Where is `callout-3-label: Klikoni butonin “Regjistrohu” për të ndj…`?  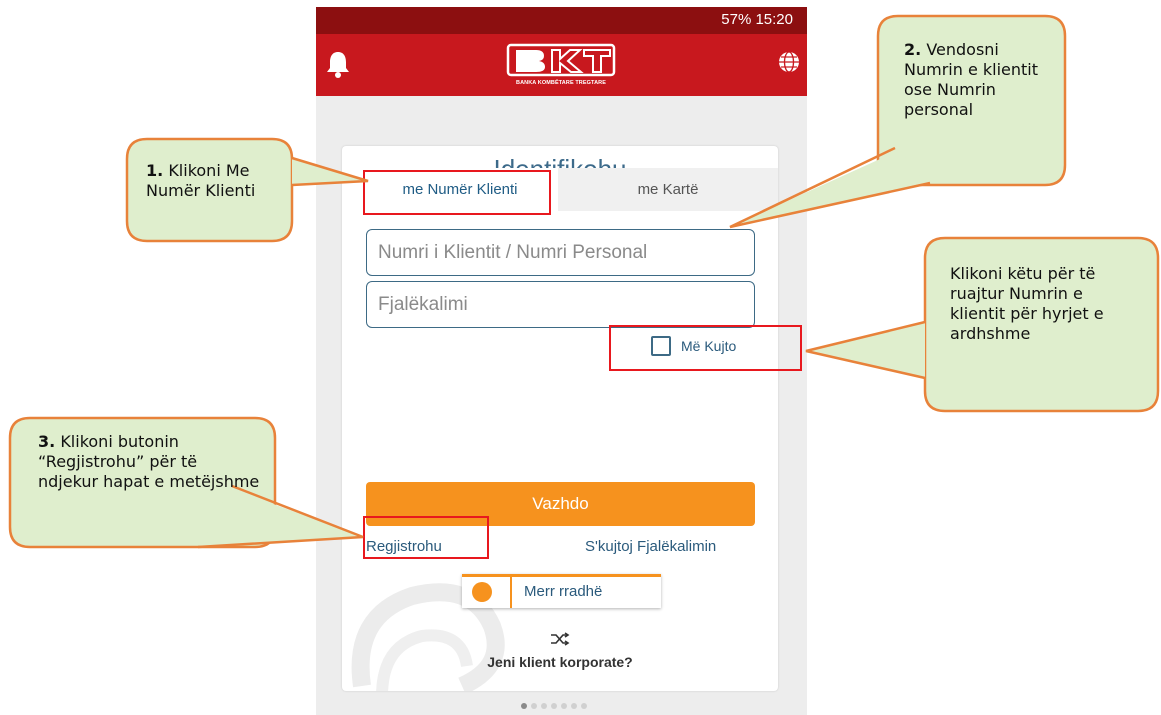 callout-3-label: Klikoni butonin “Regjistrohu” për të ndj… is located at coordinates (149, 461).